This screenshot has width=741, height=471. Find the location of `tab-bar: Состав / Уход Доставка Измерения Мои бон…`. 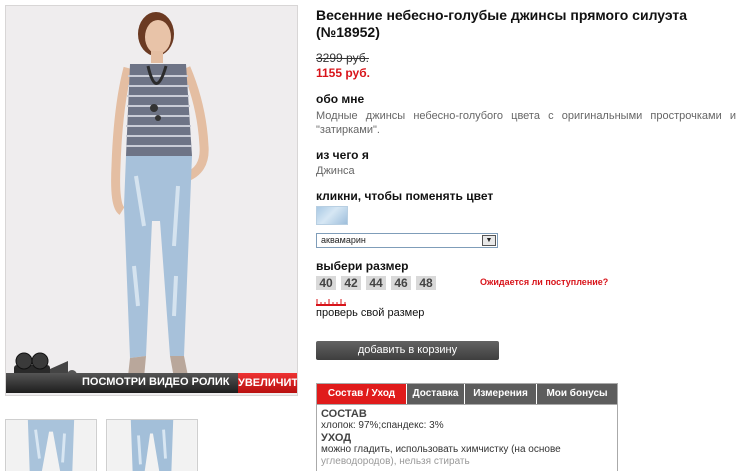

tab-bar: Состав / Уход Доставка Измерения Мои бон… is located at coordinates (467, 394).